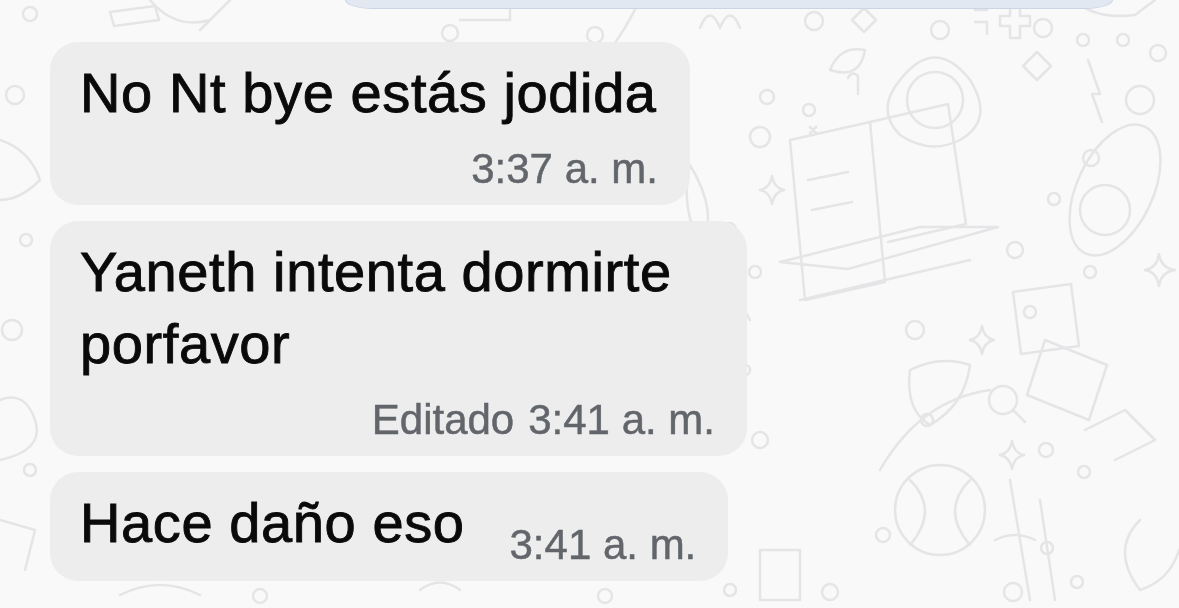 Image resolution: width=1179 pixels, height=608 pixels. What do you see at coordinates (368, 93) in the screenshot?
I see `message-text: No Nt bye estás jodida` at bounding box center [368, 93].